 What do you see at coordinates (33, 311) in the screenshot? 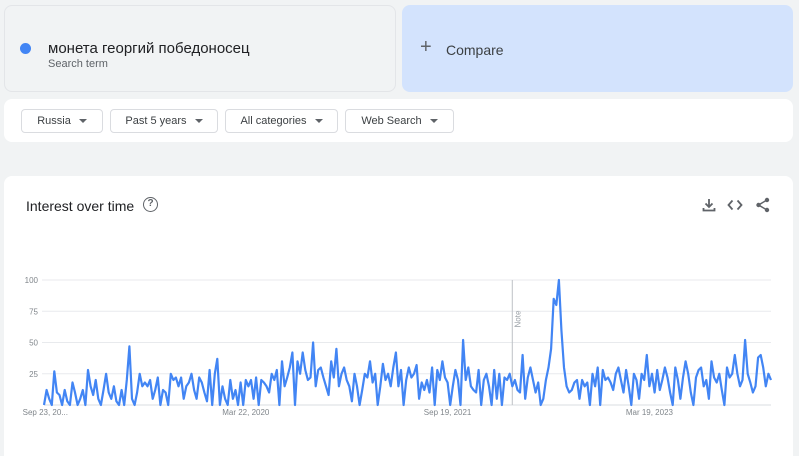
I see `y-tick-label: 75` at bounding box center [33, 311].